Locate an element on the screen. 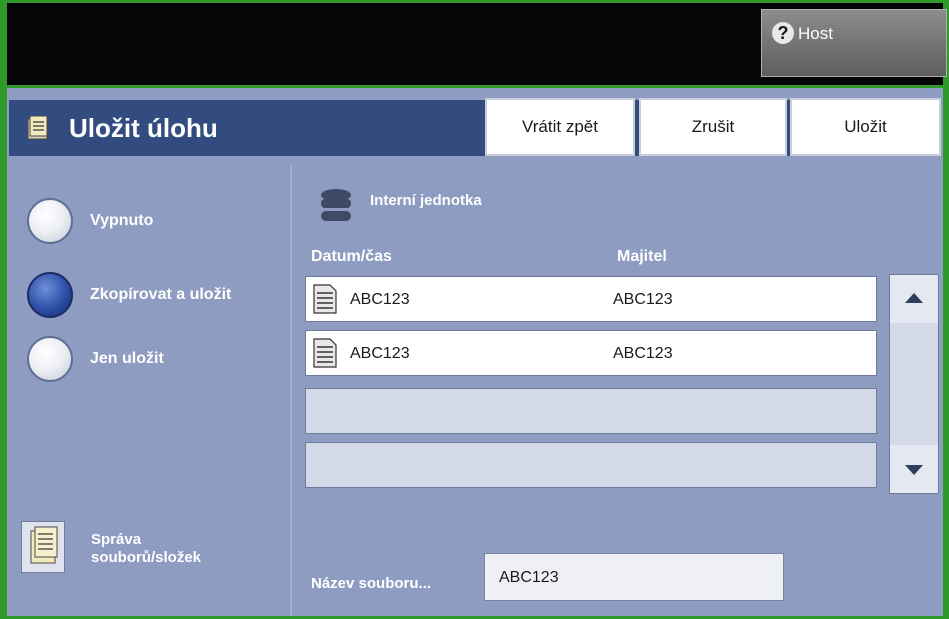  cancel-button: Zrušit is located at coordinates (713, 127).